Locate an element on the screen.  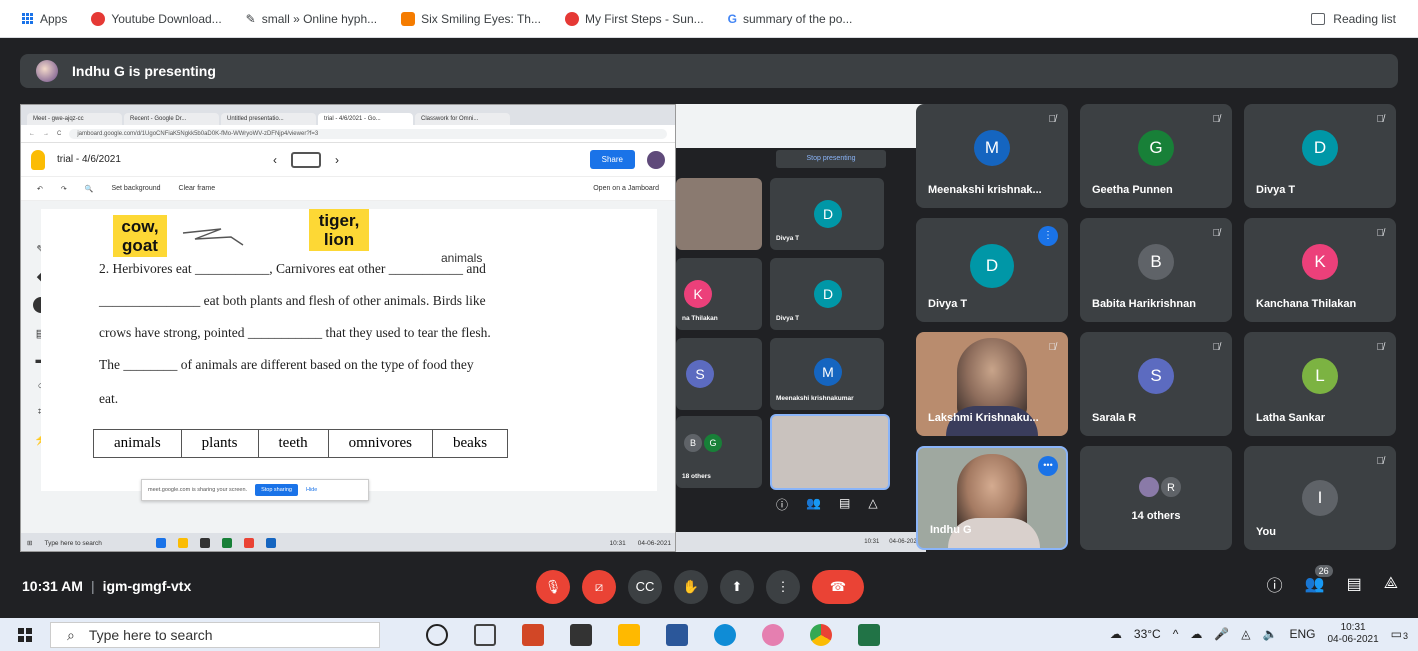
others-tile: R 14 others is located at coordinates (1156, 498).